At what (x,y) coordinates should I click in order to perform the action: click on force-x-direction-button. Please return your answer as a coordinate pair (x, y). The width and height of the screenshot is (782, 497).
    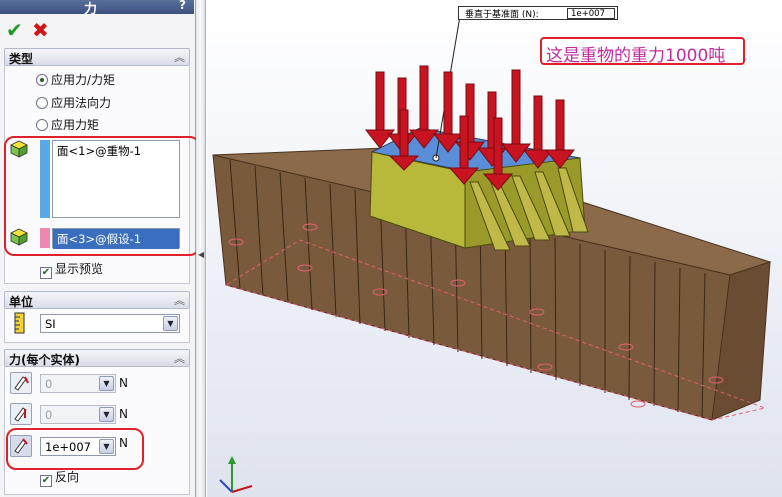
    Looking at the image, I should click on (21, 383).